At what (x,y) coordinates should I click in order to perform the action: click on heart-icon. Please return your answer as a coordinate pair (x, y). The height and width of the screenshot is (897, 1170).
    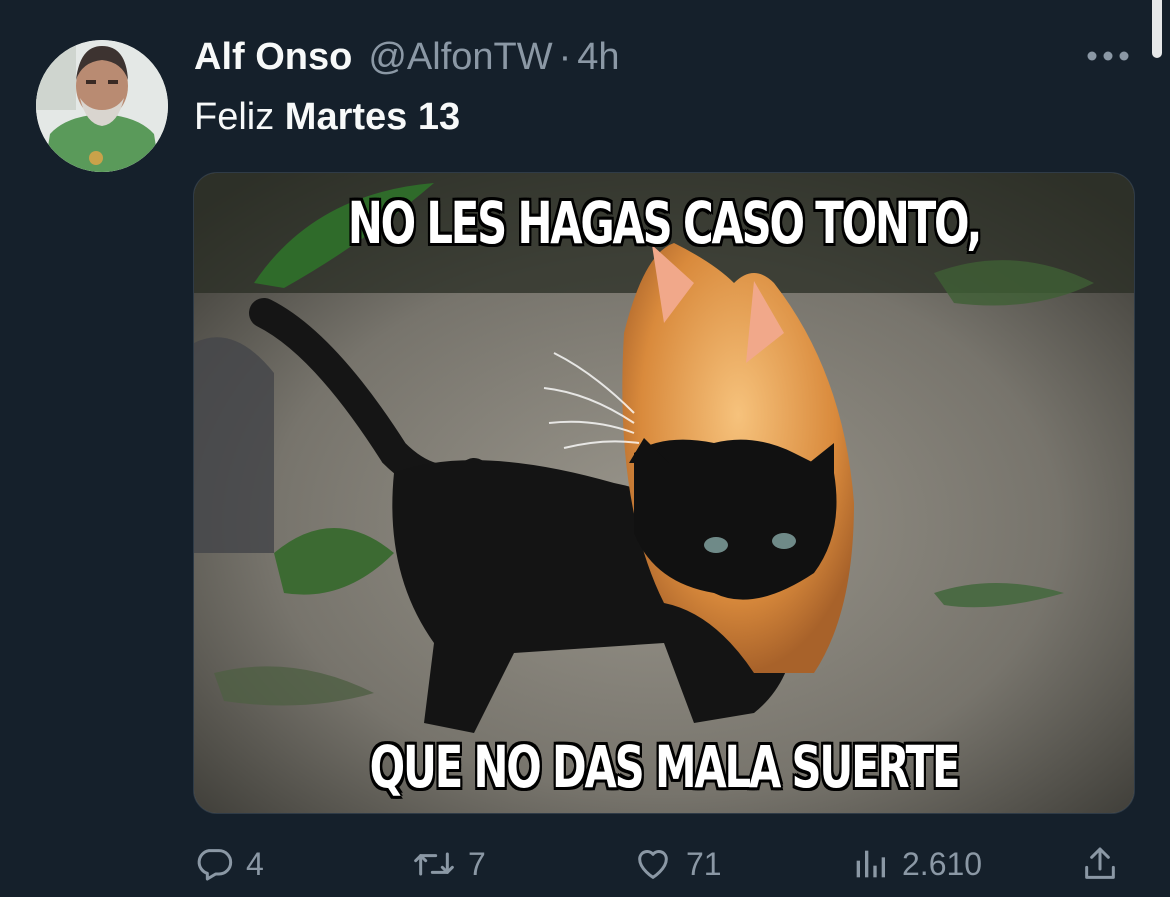
    Looking at the image, I should click on (653, 864).